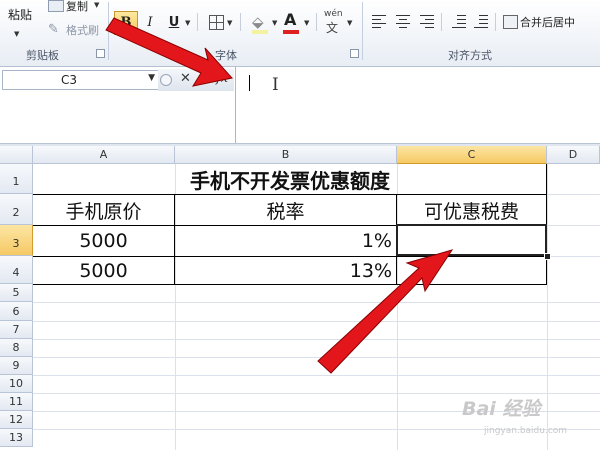 This screenshot has width=600, height=450. I want to click on name-box-value: C3, so click(69, 80).